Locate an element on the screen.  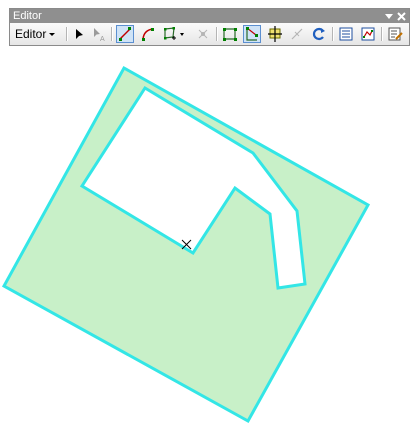
toolbar-titlebar: Editor is located at coordinates (209, 16).